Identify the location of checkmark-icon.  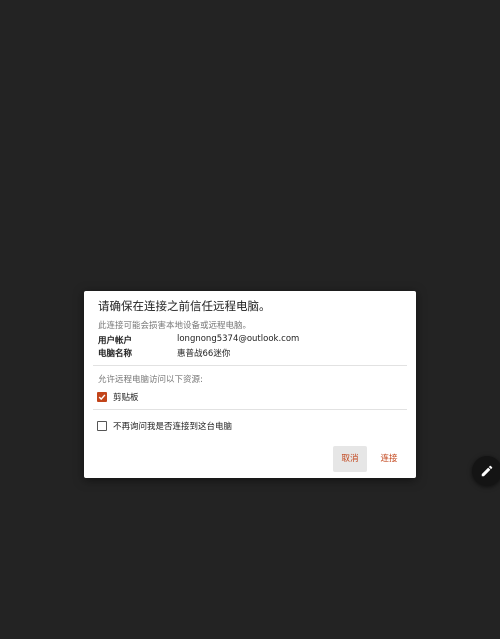
(102, 397).